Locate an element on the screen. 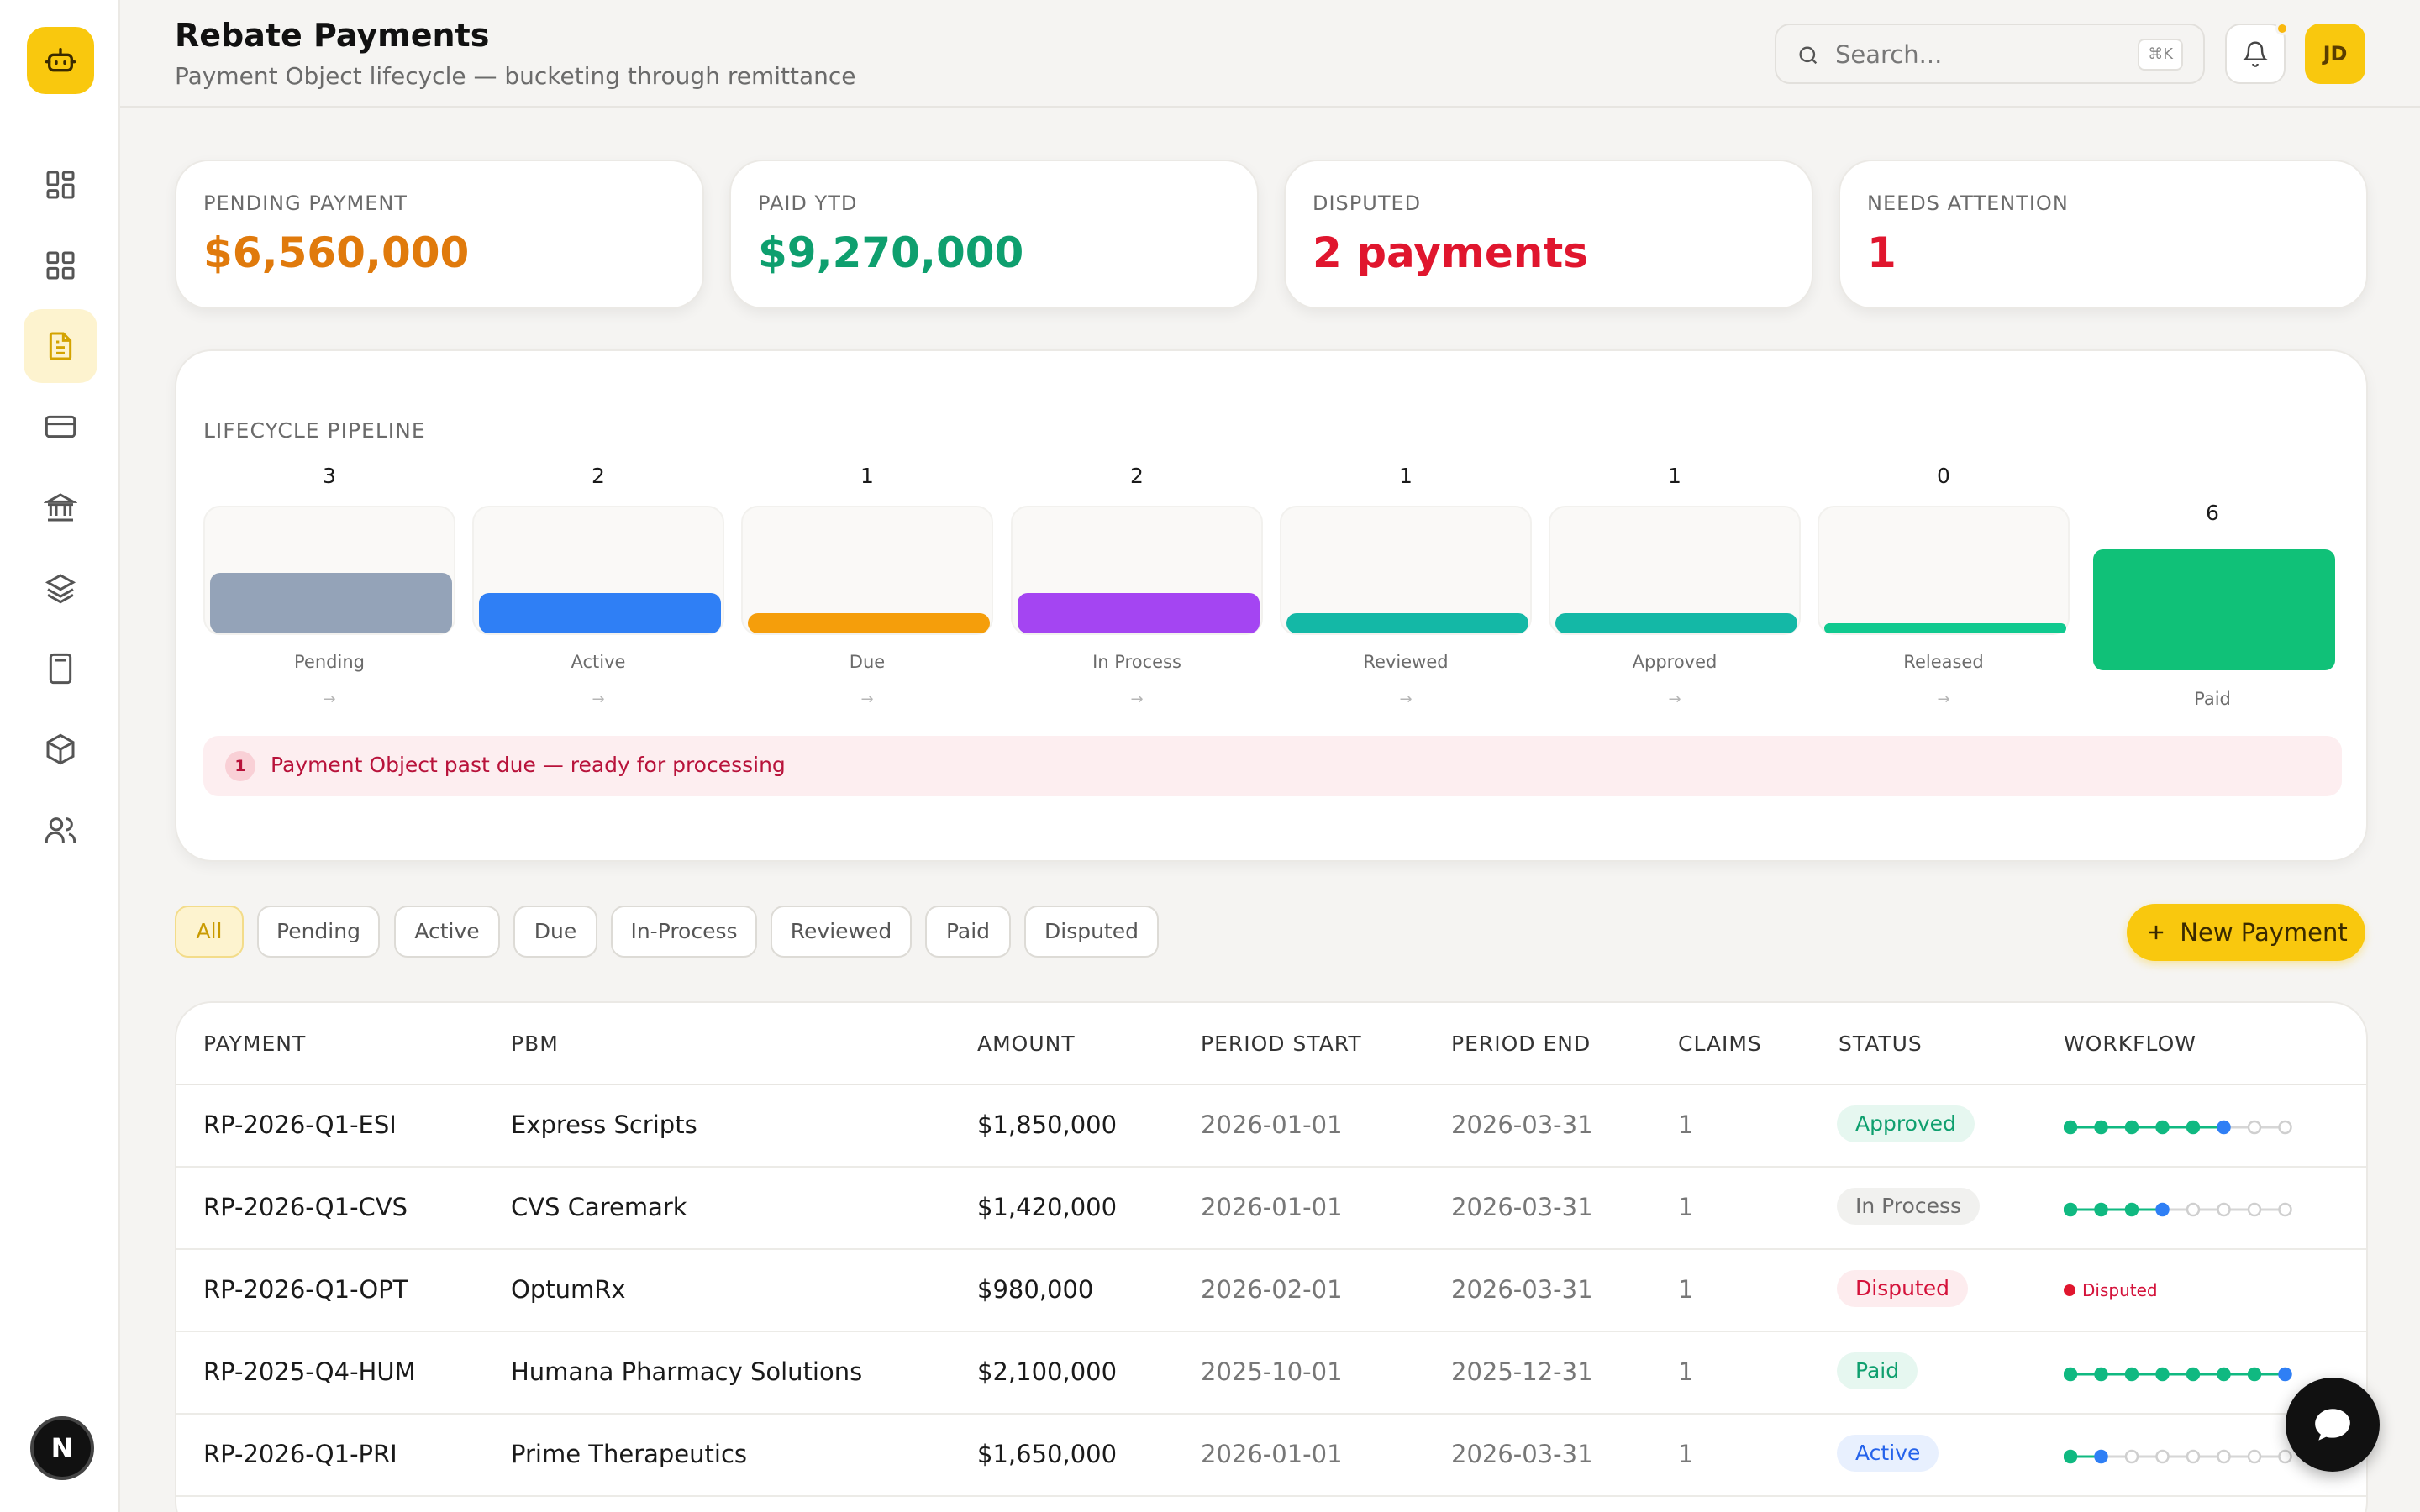  document-icon is located at coordinates (60, 346).